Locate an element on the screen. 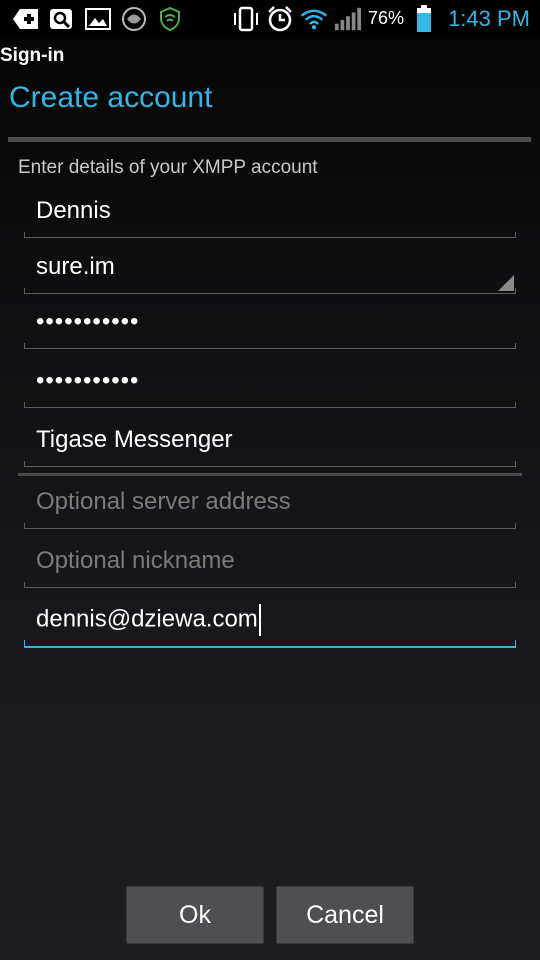  clock: 1:43 PM is located at coordinates (489, 18).